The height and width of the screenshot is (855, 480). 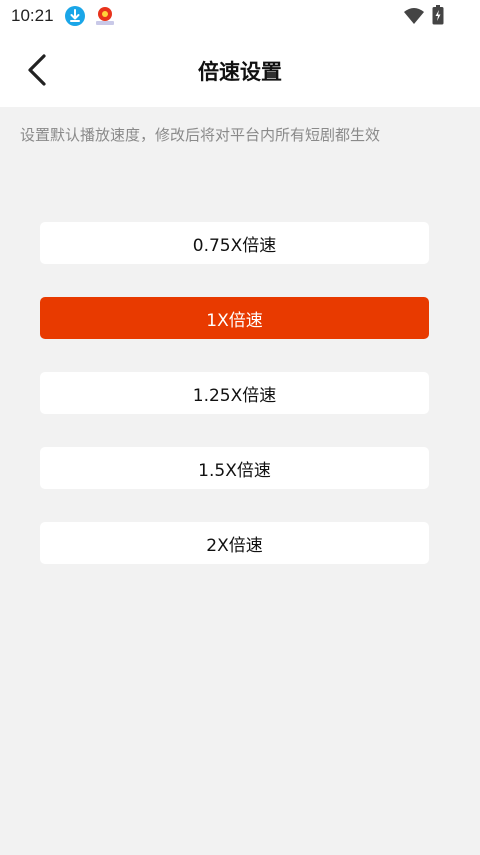 I want to click on speed-option-2x: 2X倍速, so click(x=234, y=543).